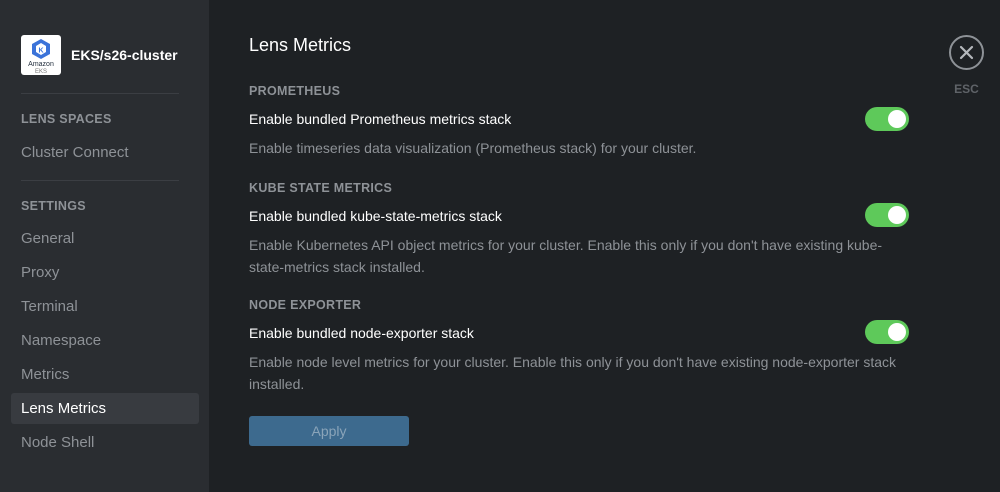 The image size is (1000, 492). What do you see at coordinates (887, 332) in the screenshot?
I see `node-exporter-toggle` at bounding box center [887, 332].